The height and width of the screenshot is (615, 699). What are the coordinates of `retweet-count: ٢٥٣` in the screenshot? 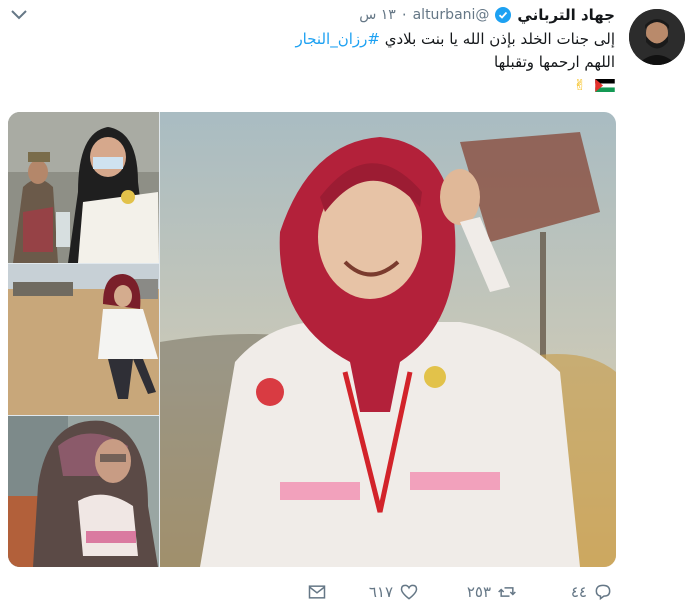 It's located at (478, 592).